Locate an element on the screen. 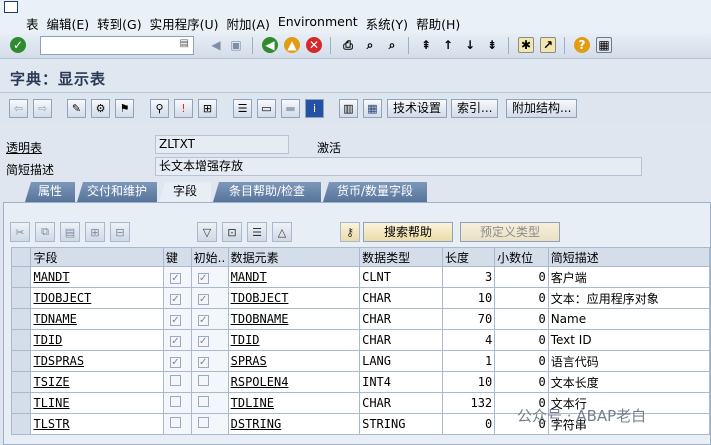  cell-length: 3 is located at coordinates (469, 277).